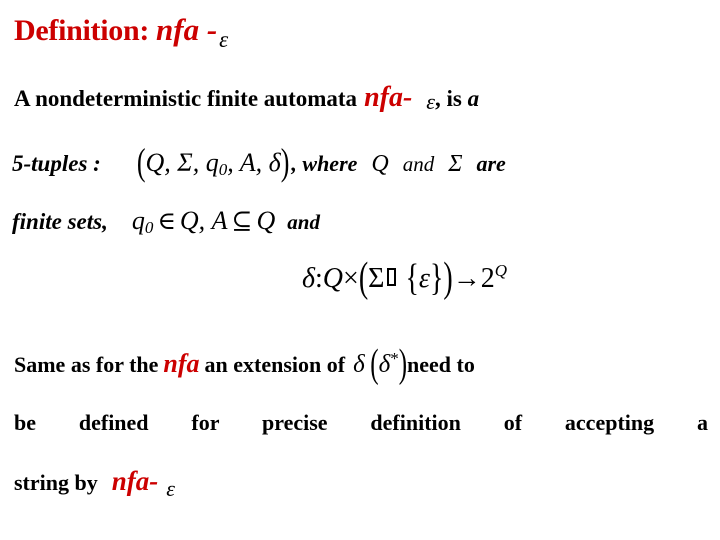  Describe the element at coordinates (430, 101) in the screenshot. I see `definition-intro-epsilon: ε` at that location.